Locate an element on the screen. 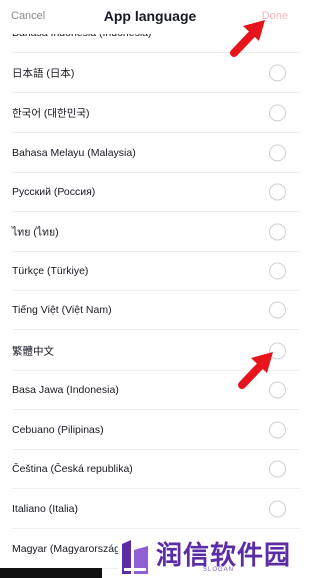  language-label: 繁體中文 is located at coordinates (33, 351).